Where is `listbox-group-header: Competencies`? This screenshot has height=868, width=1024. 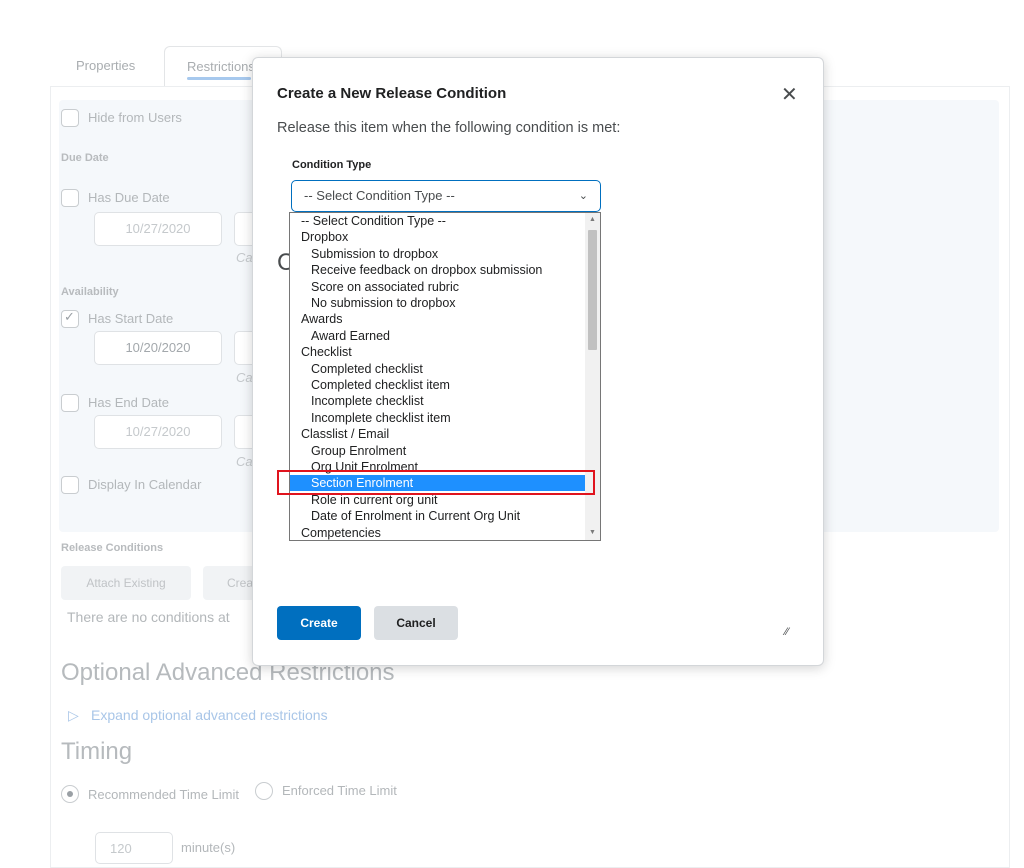 listbox-group-header: Competencies is located at coordinates (341, 532).